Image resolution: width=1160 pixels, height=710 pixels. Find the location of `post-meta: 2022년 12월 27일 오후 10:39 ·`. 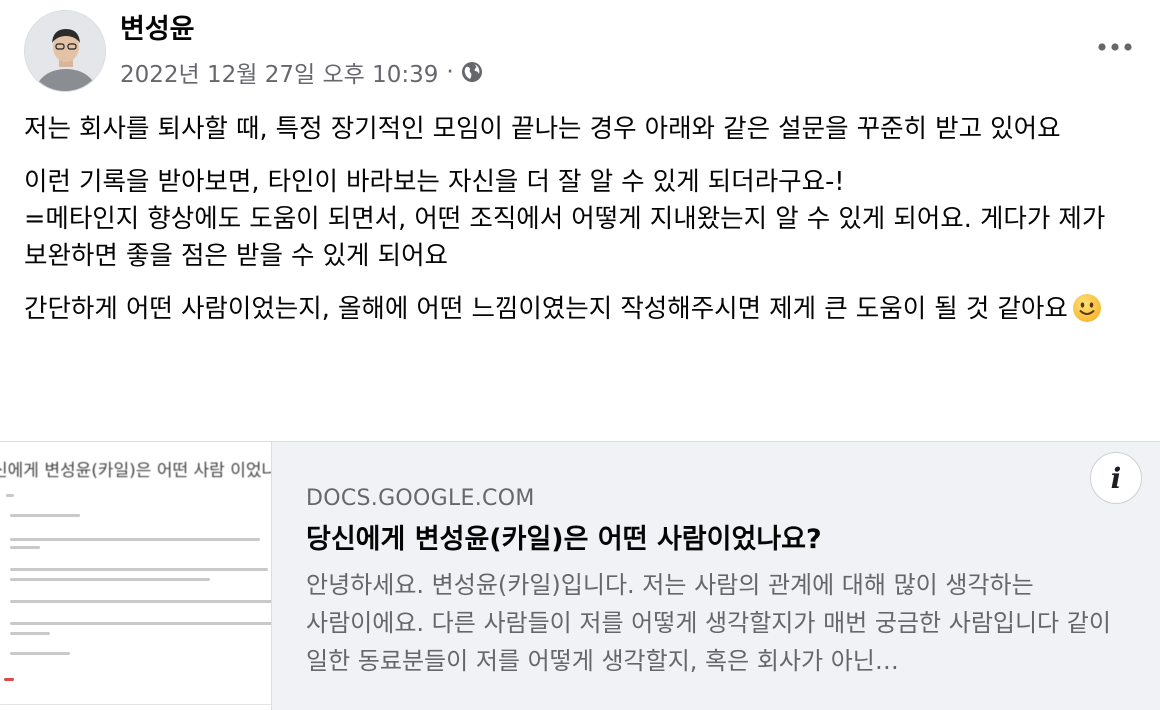

post-meta: 2022년 12월 27일 오후 10:39 · is located at coordinates (302, 72).